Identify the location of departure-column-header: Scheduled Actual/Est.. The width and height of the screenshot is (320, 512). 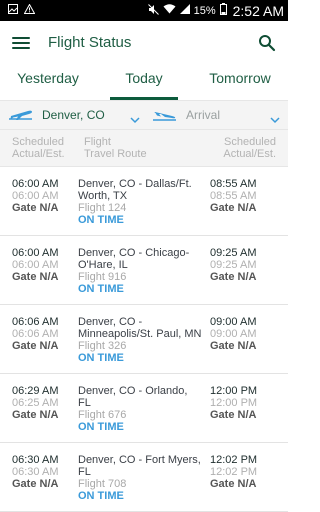
(38, 148).